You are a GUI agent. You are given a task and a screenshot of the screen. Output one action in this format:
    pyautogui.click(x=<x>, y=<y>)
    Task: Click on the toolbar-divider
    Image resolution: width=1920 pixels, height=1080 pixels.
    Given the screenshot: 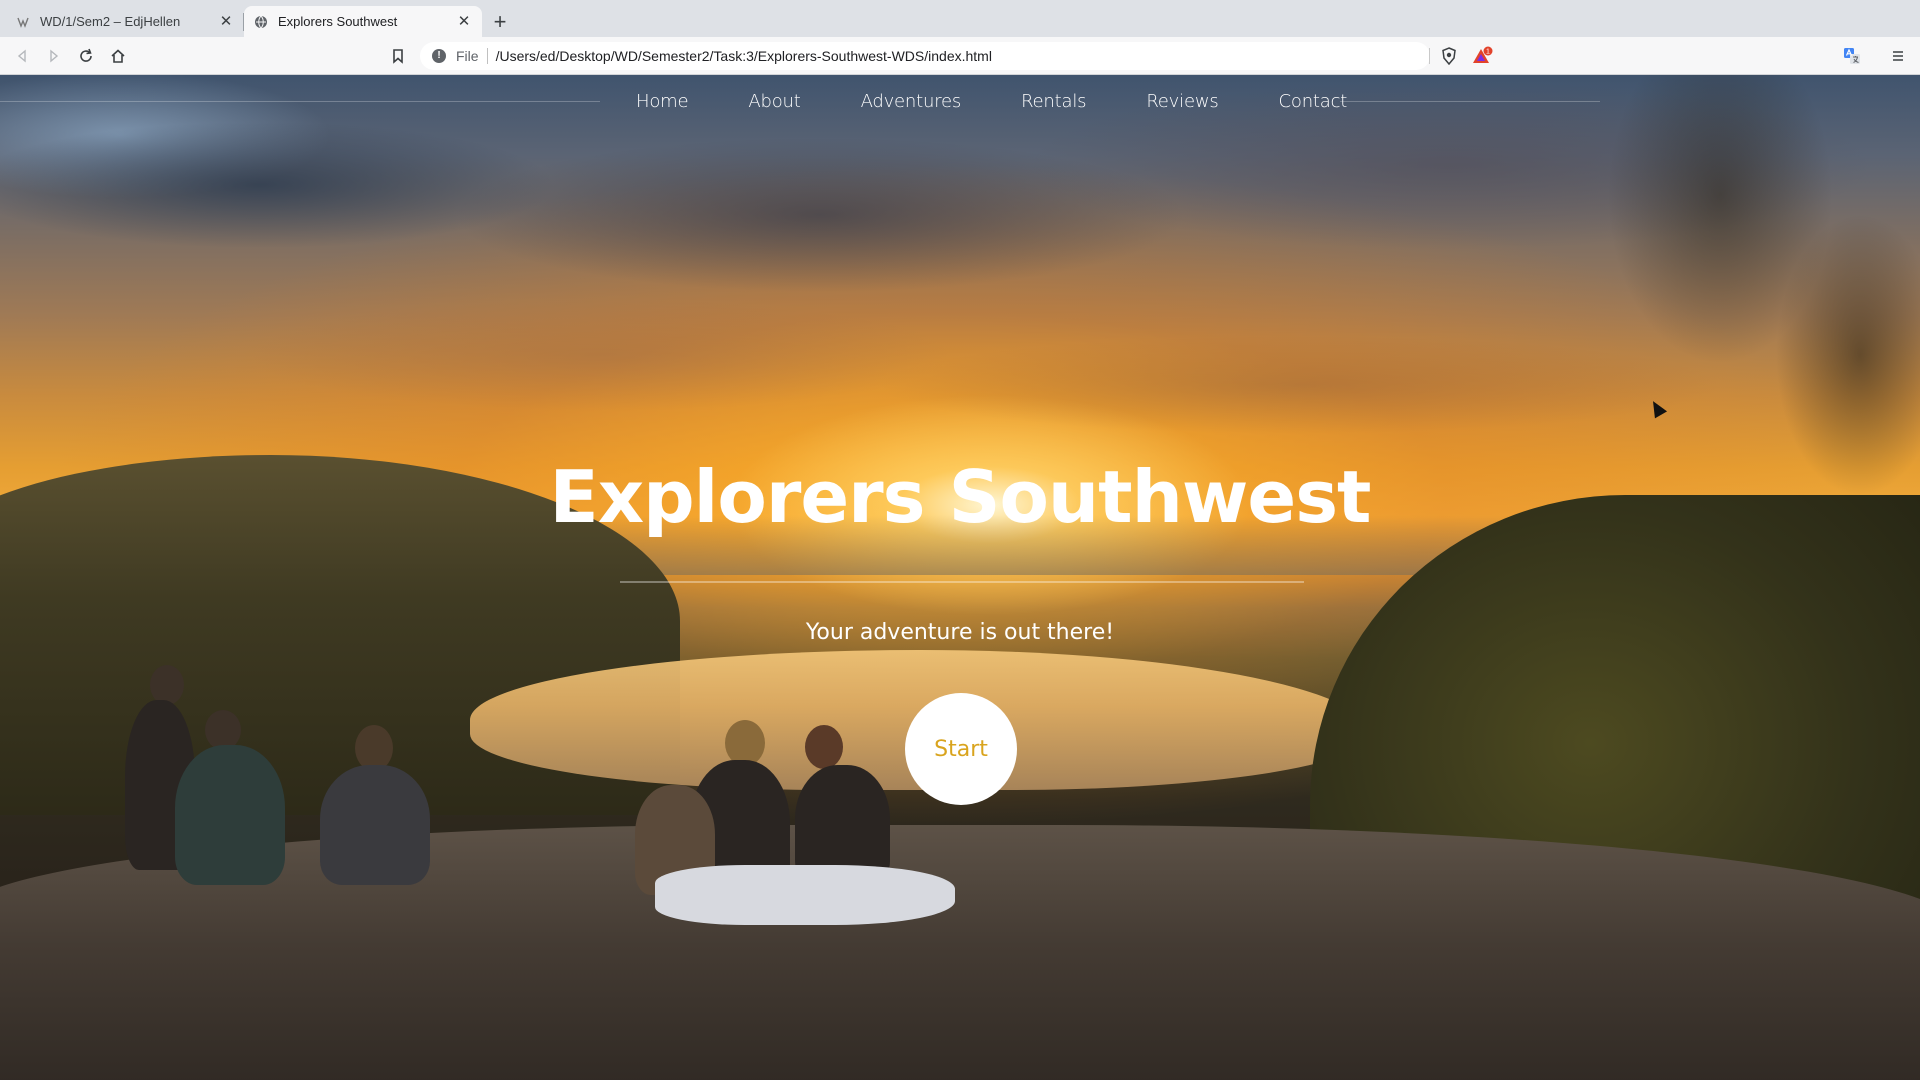 What is the action you would take?
    pyautogui.click(x=1429, y=56)
    